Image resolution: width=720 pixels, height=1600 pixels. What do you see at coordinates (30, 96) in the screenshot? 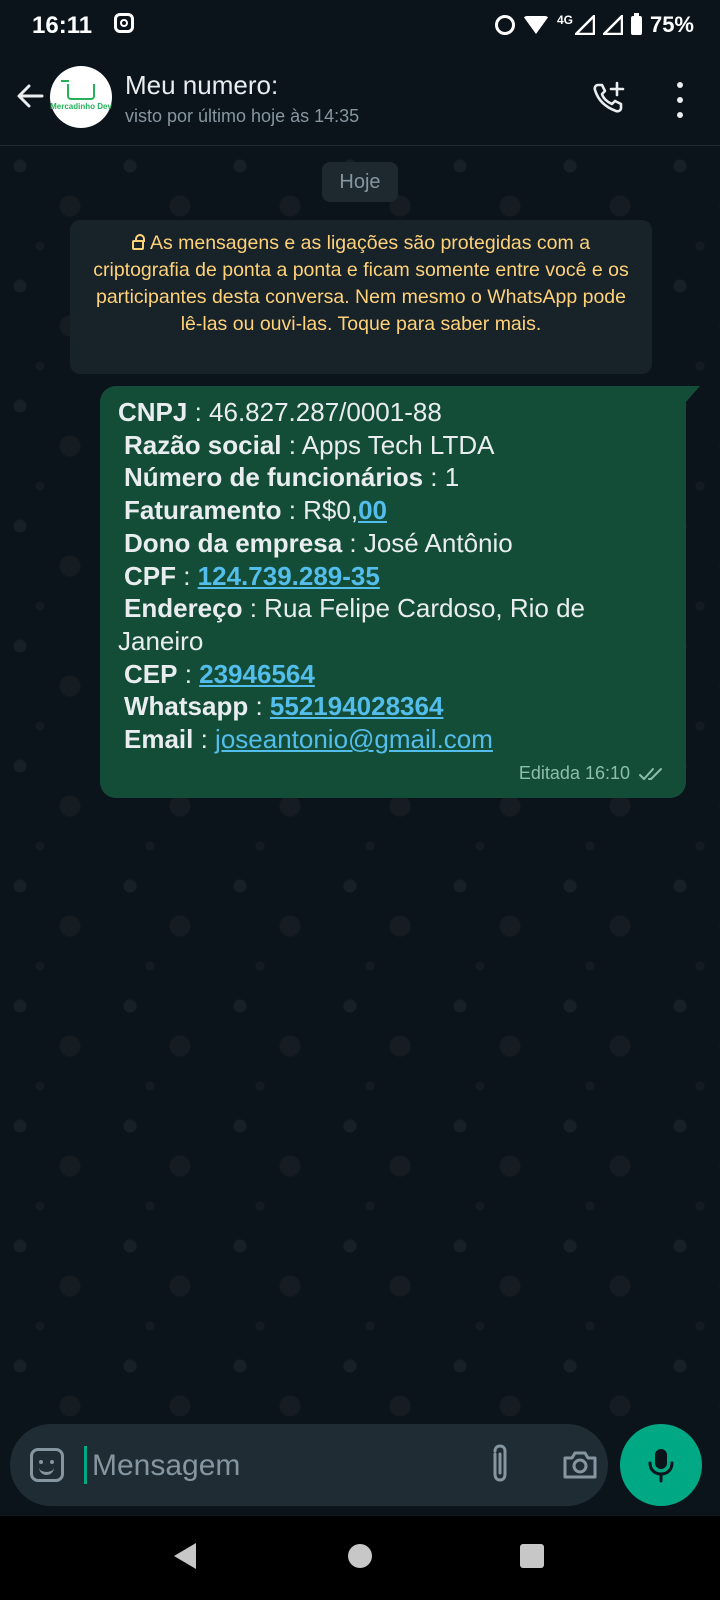
I see `arrow-left-icon` at bounding box center [30, 96].